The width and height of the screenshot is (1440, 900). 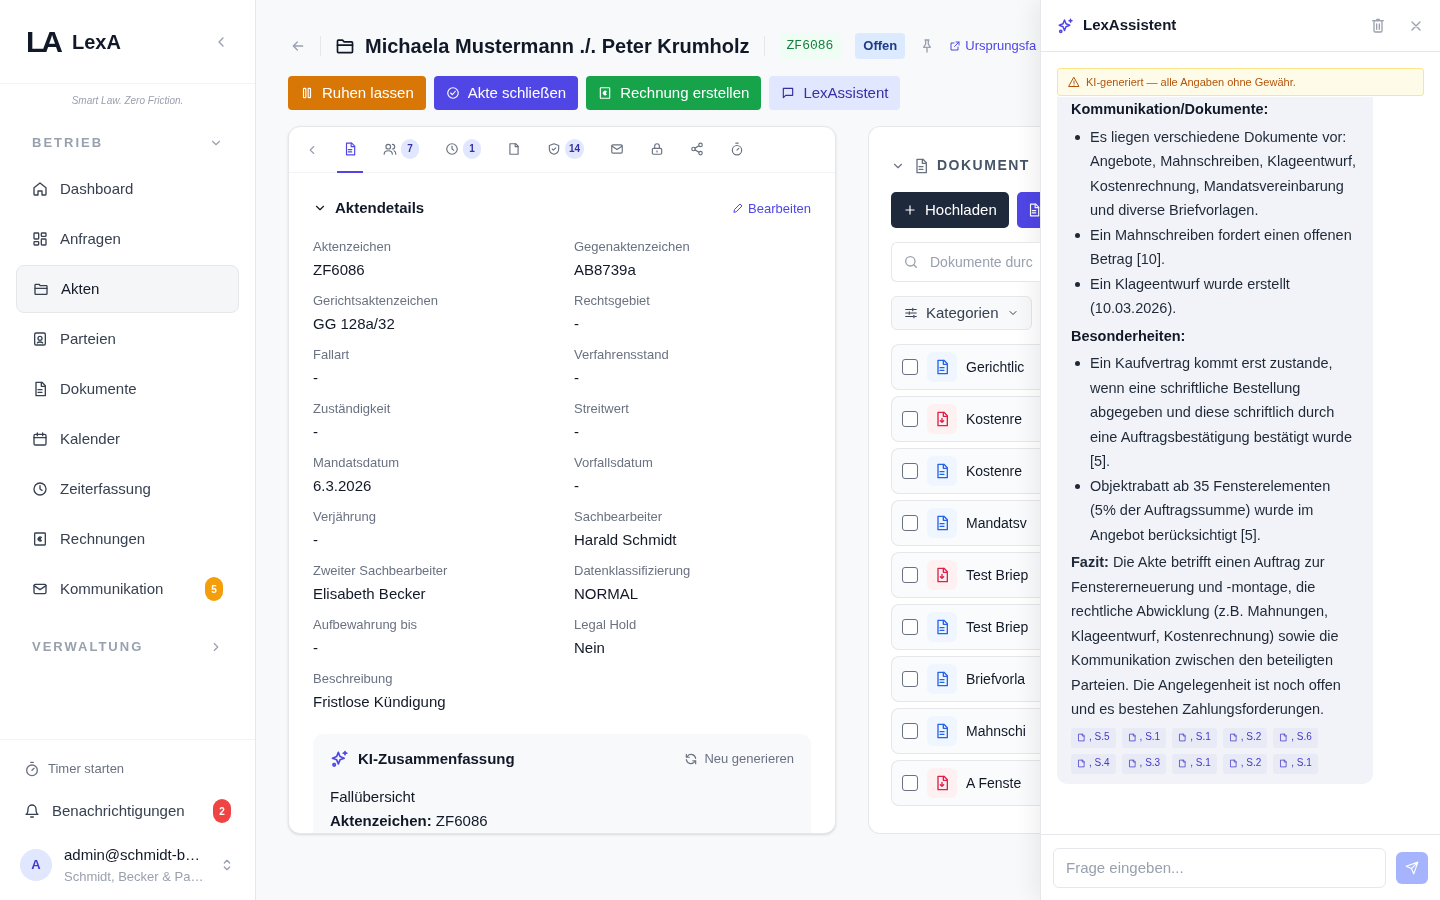 I want to click on status-badge: Offen, so click(x=880, y=46).